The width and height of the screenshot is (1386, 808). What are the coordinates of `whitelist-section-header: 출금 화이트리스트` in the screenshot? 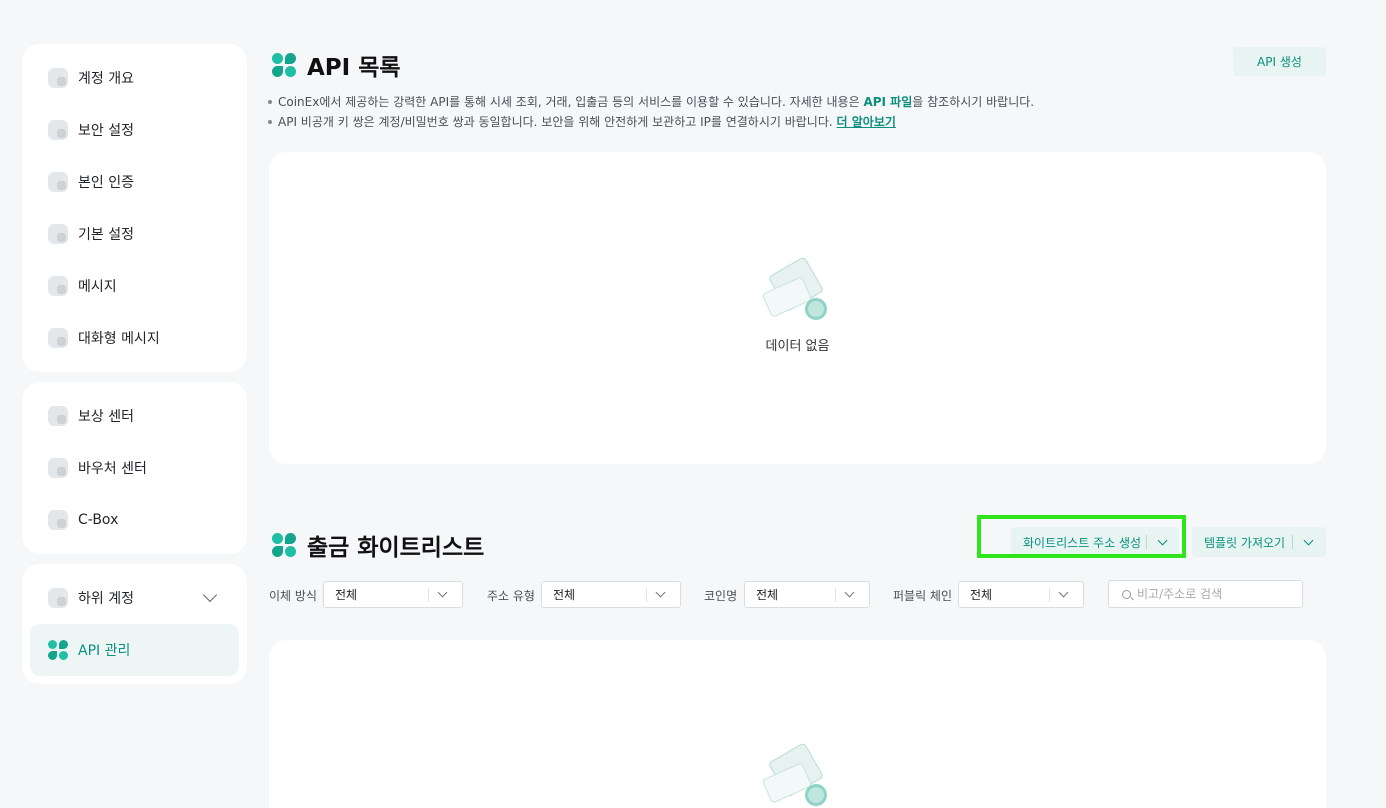 It's located at (378, 545).